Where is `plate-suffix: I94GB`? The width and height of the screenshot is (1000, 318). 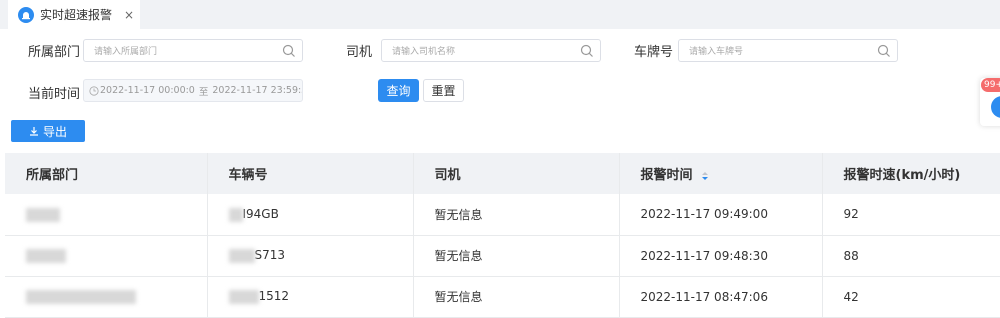 plate-suffix: I94GB is located at coordinates (260, 214).